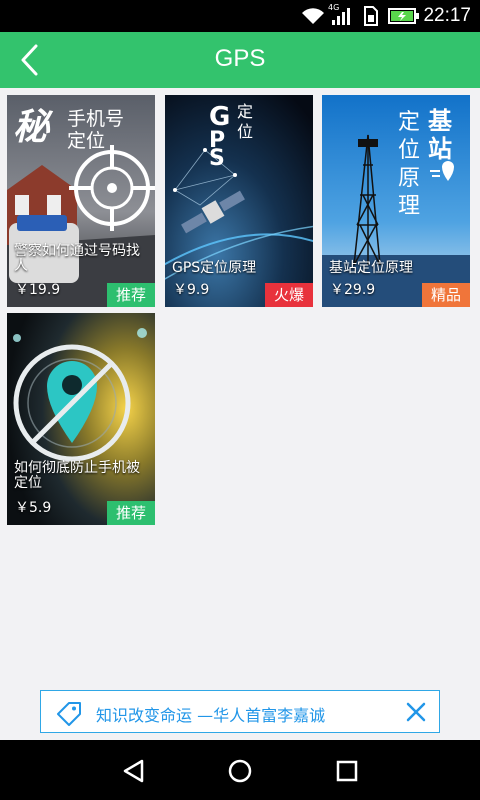  Describe the element at coordinates (396, 201) in the screenshot. I see `product-card: 定 位 原 理 基 站 基站定位原理 ￥29.9 精品` at that location.